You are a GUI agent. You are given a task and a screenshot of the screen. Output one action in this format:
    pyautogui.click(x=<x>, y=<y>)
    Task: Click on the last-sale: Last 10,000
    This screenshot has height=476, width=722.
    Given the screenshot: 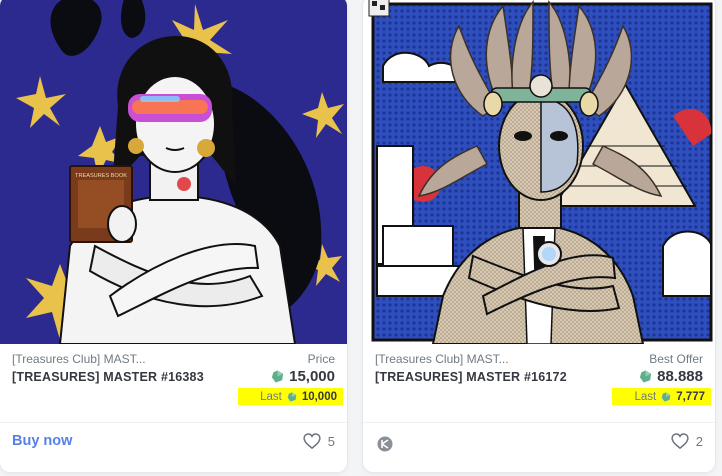 What is the action you would take?
    pyautogui.click(x=290, y=396)
    